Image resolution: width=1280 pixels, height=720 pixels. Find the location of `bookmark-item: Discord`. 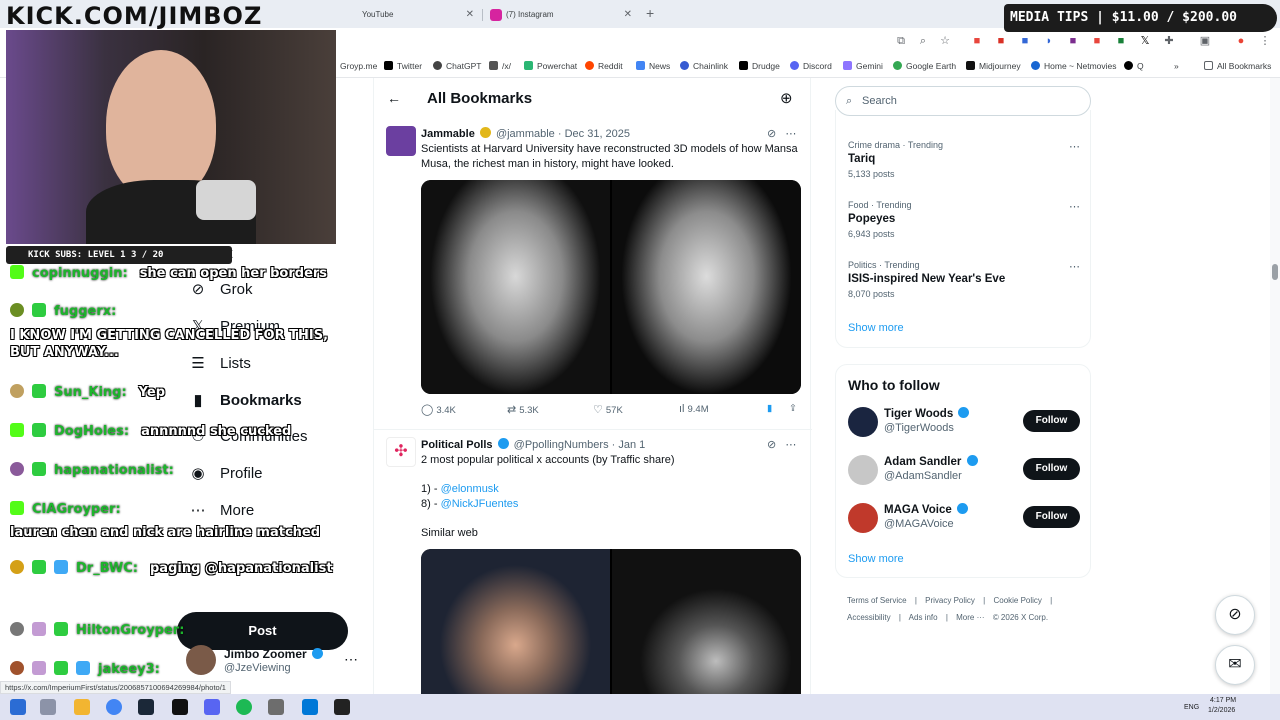

bookmark-item: Discord is located at coordinates (811, 66).